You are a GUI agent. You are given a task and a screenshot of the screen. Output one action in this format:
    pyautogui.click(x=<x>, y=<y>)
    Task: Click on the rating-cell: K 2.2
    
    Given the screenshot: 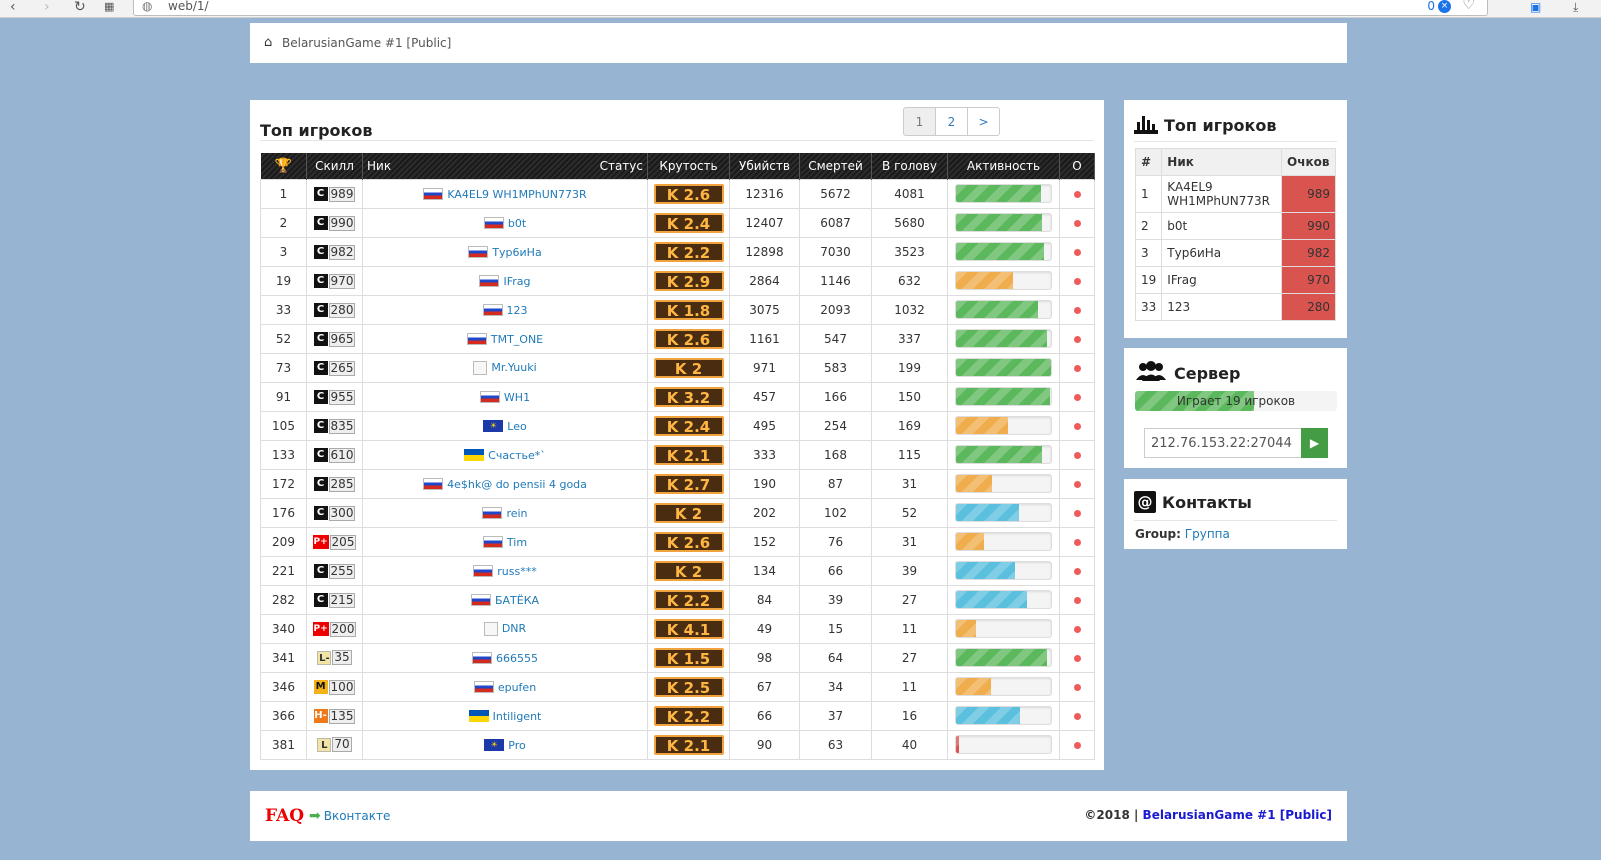 What is the action you would take?
    pyautogui.click(x=688, y=715)
    